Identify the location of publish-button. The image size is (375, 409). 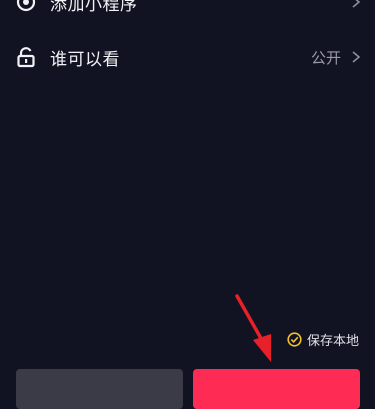
(276, 389).